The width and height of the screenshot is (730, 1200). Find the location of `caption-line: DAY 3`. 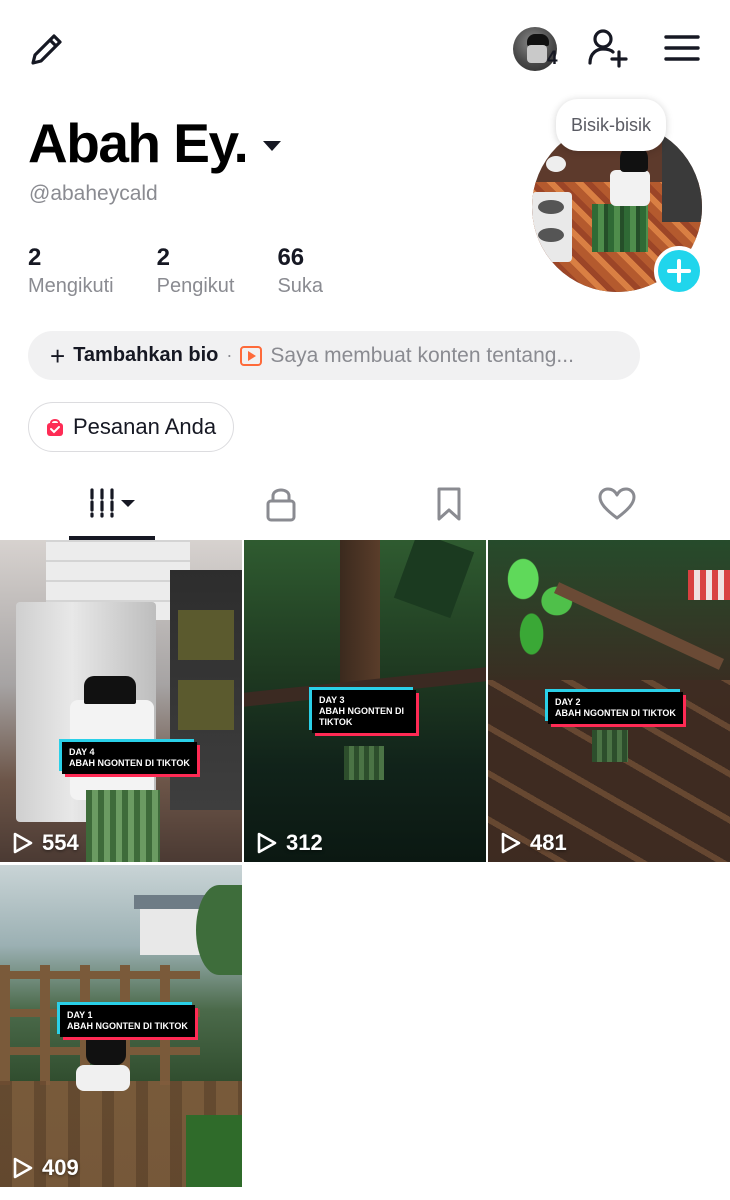

caption-line: DAY 3 is located at coordinates (332, 700).